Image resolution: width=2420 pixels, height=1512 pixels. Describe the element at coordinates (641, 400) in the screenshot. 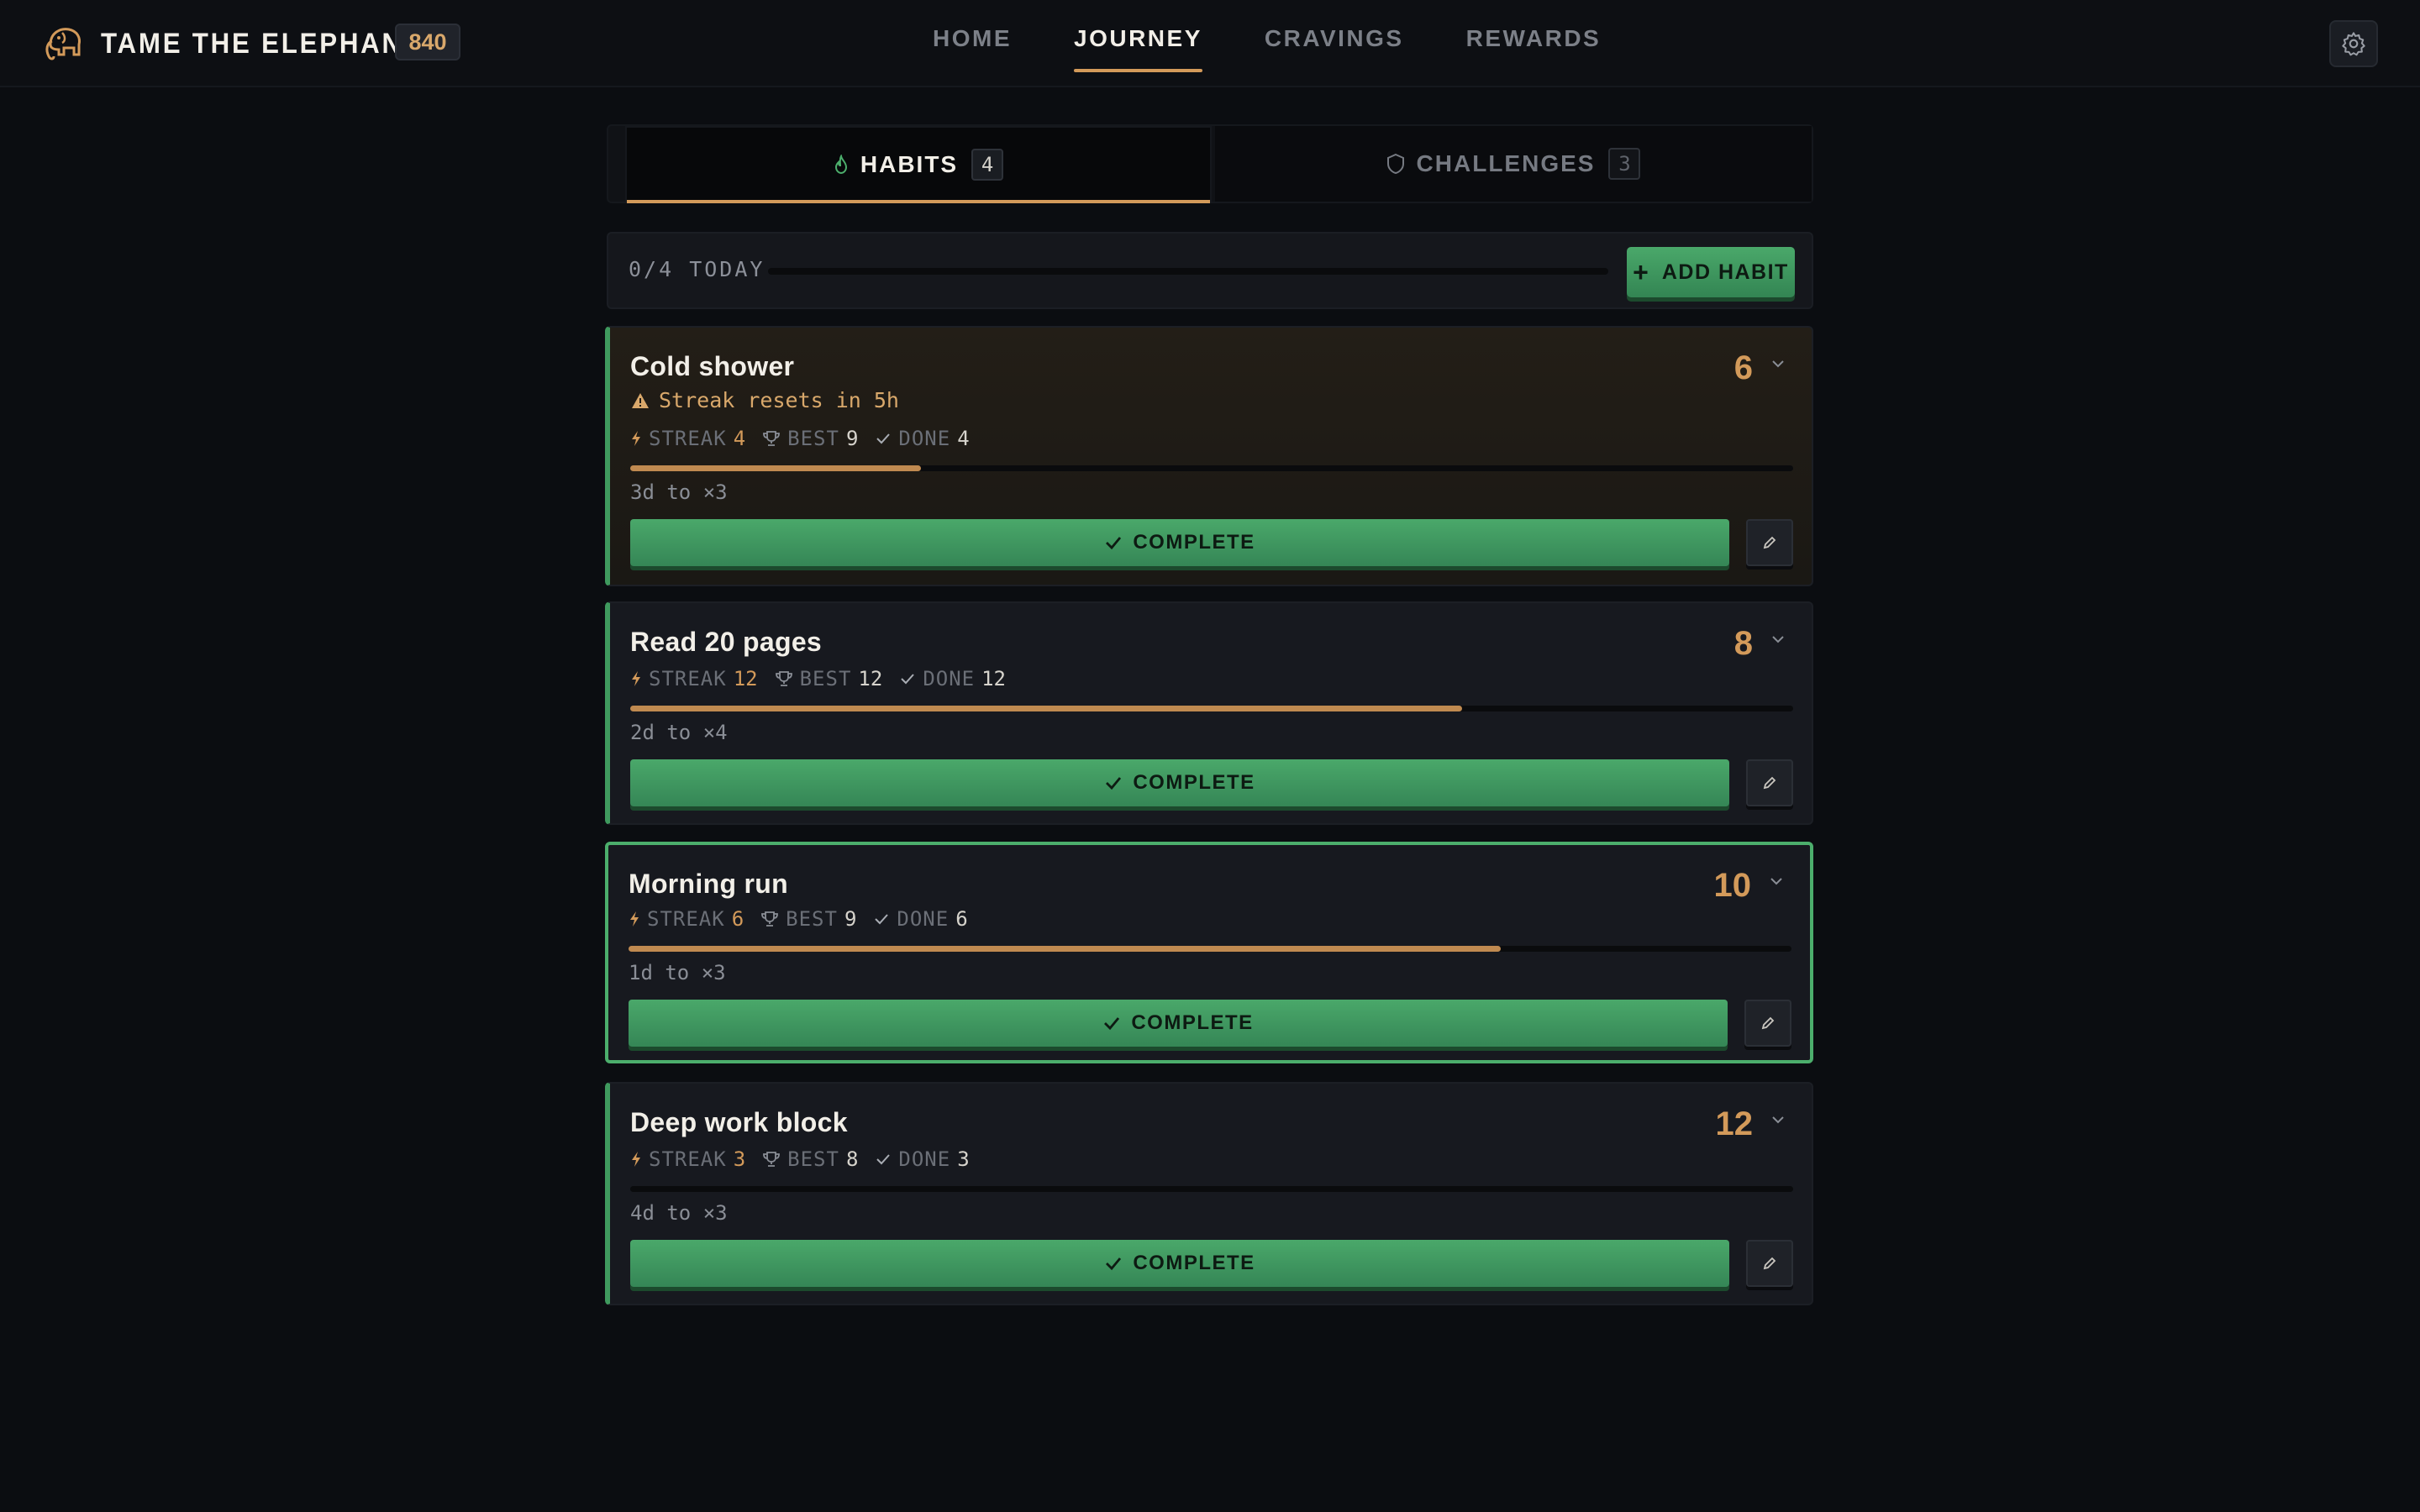

I see `warning-icon` at that location.